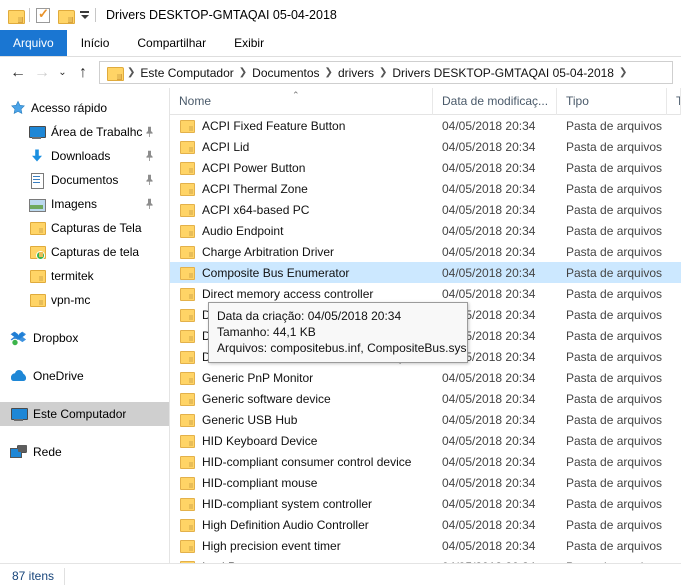  What do you see at coordinates (301, 546) in the screenshot?
I see `cell-name: High precision event timer` at bounding box center [301, 546].